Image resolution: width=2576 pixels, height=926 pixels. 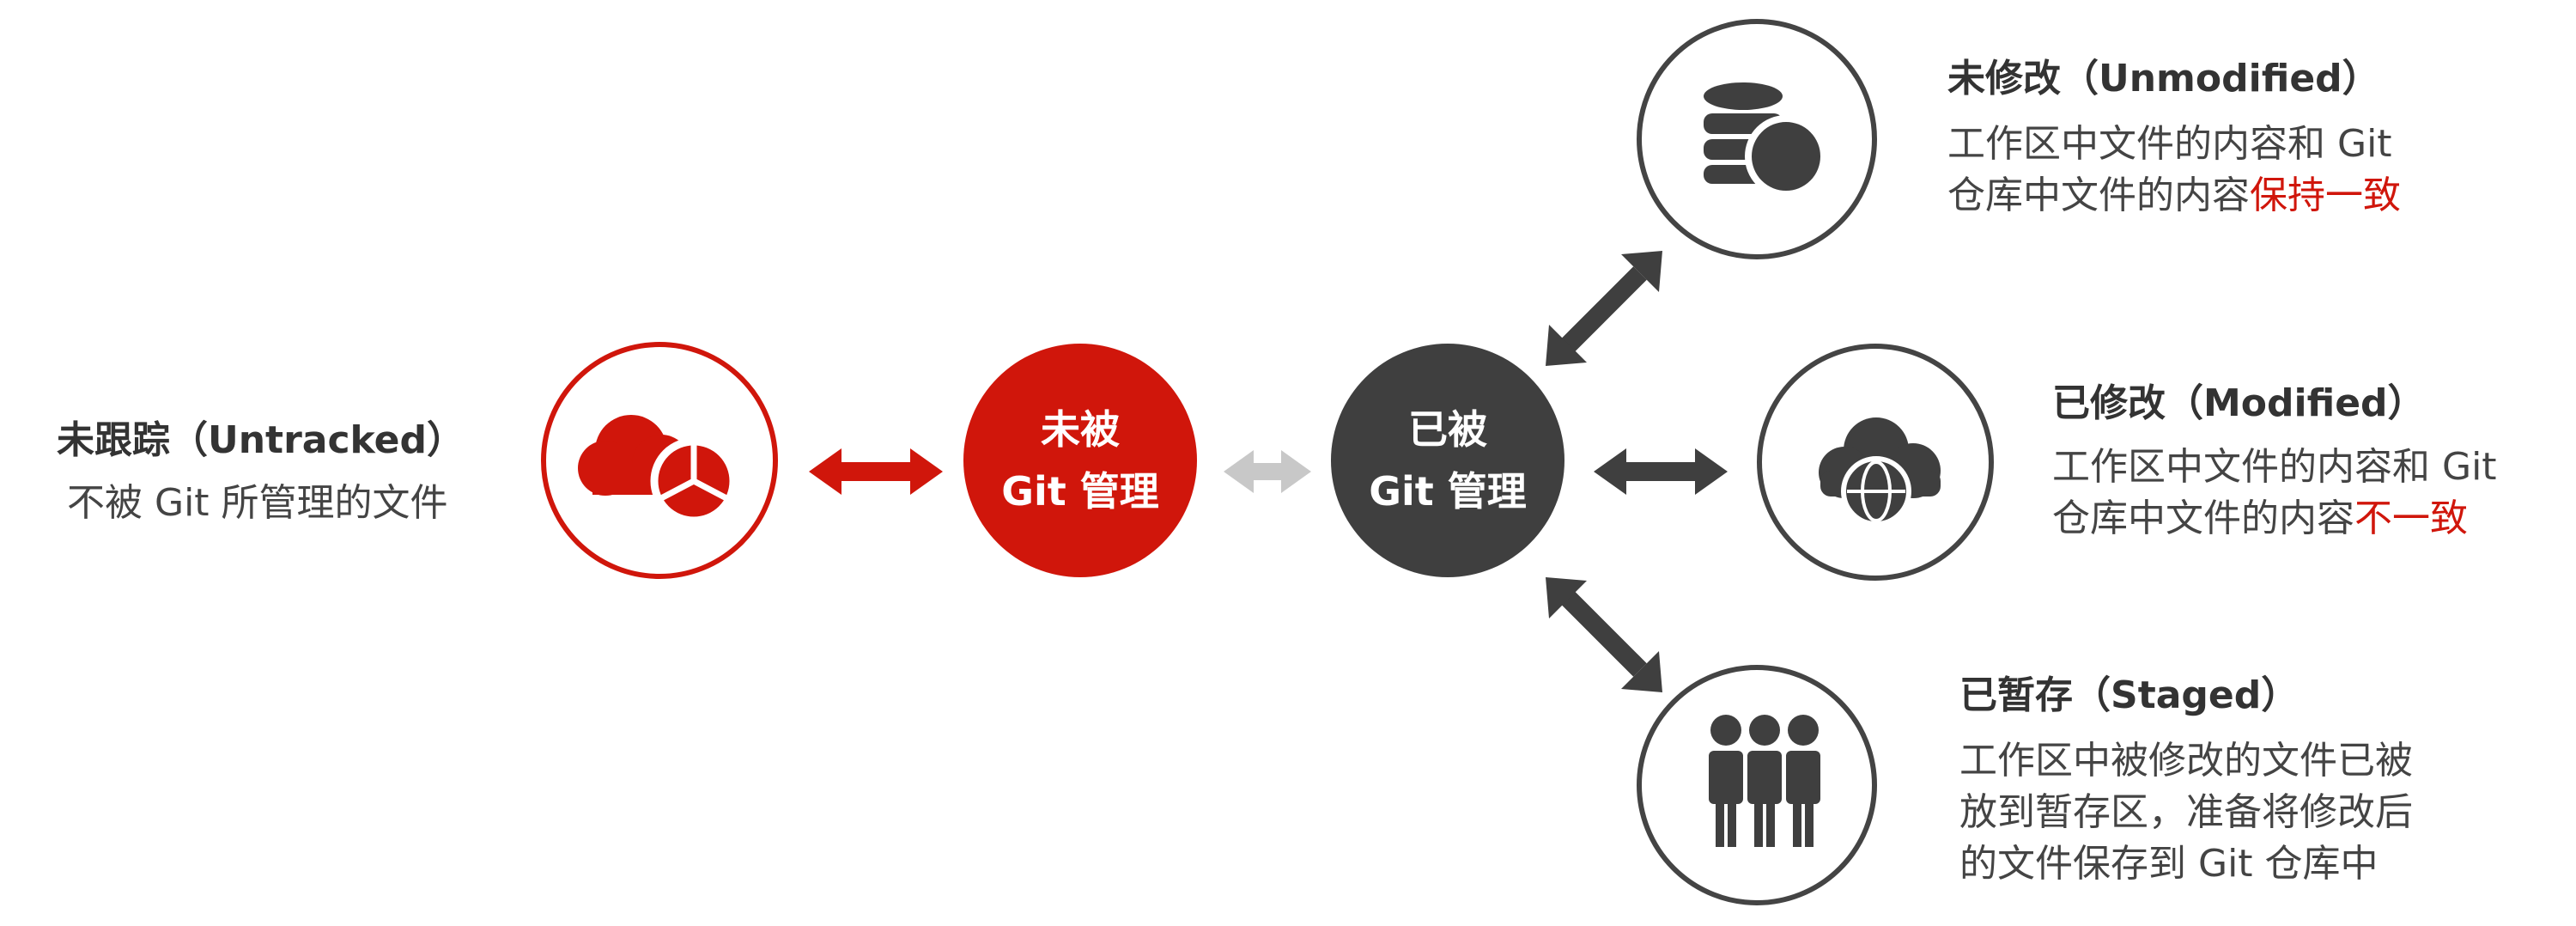 What do you see at coordinates (876, 471) in the screenshot?
I see `arrow-untracked-not-managed` at bounding box center [876, 471].